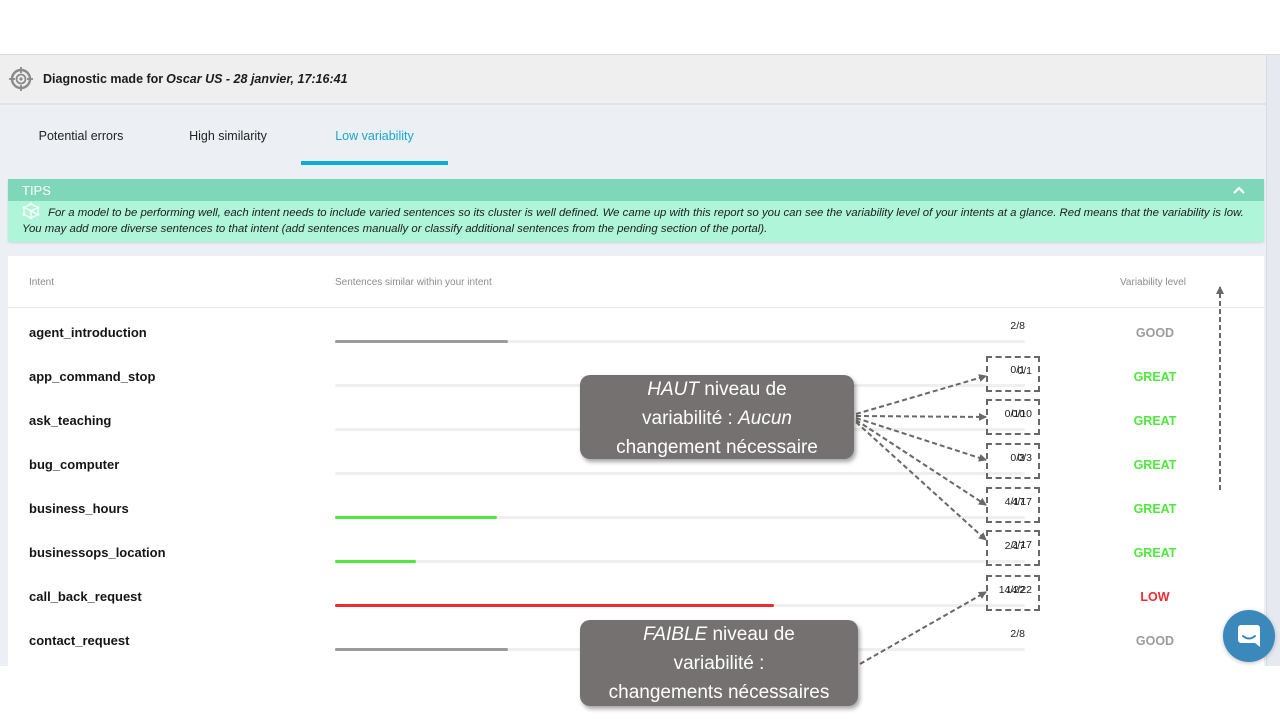 This screenshot has height=720, width=1280. I want to click on tab-low-variability: Low variability, so click(374, 136).